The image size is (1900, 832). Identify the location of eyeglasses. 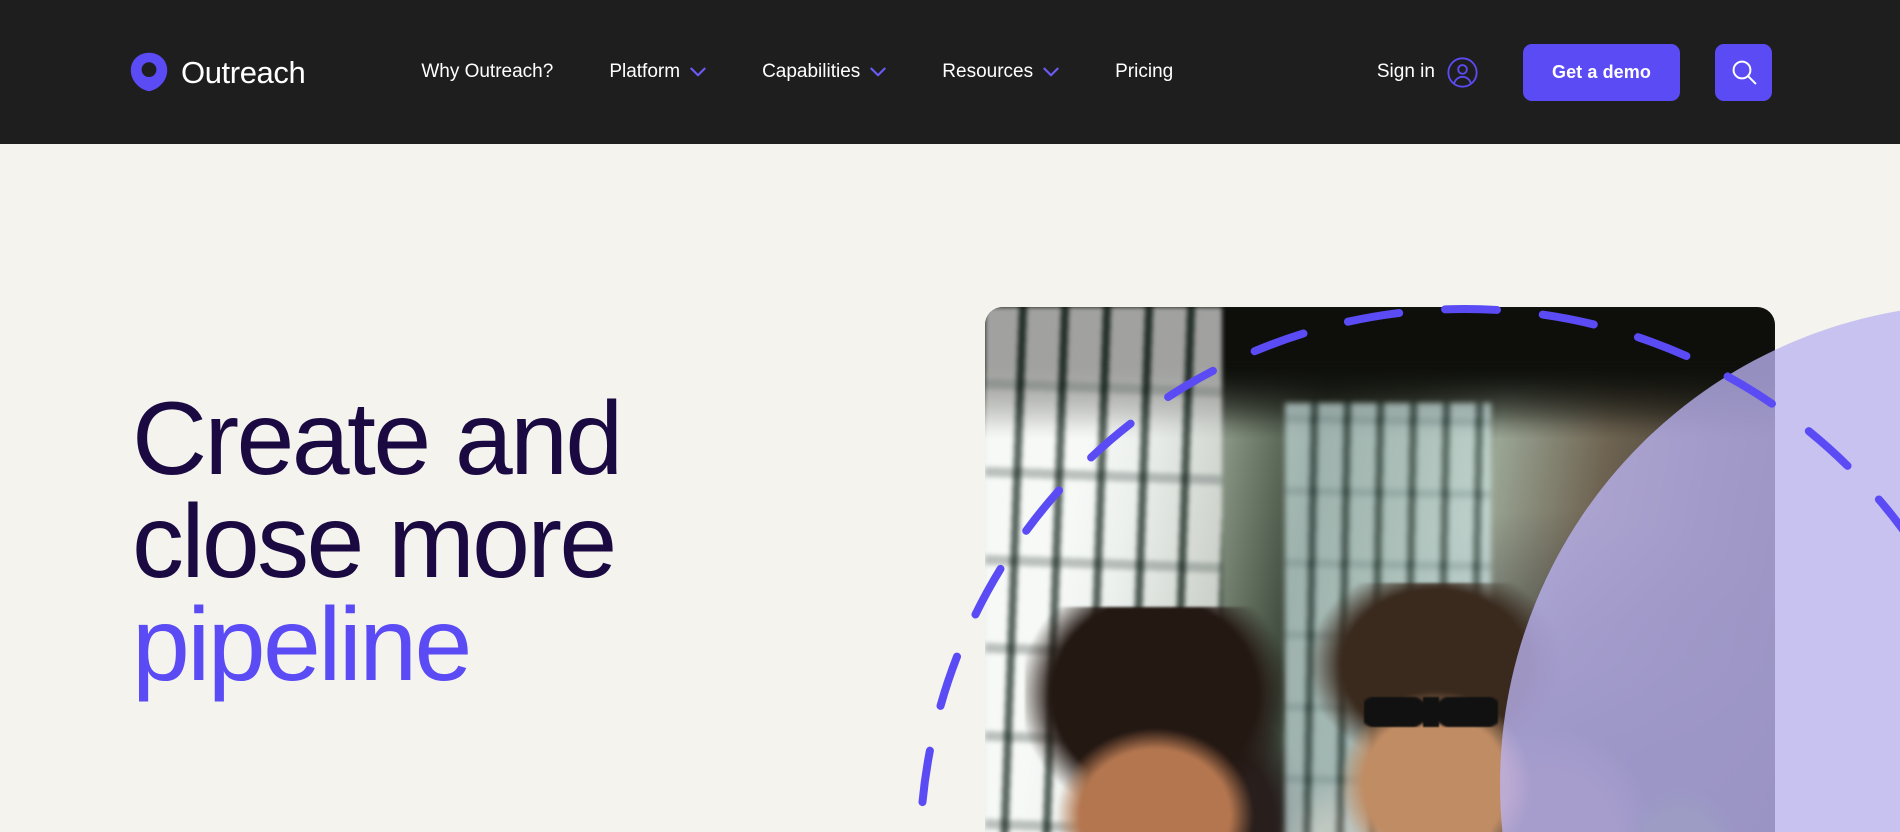
(1431, 712).